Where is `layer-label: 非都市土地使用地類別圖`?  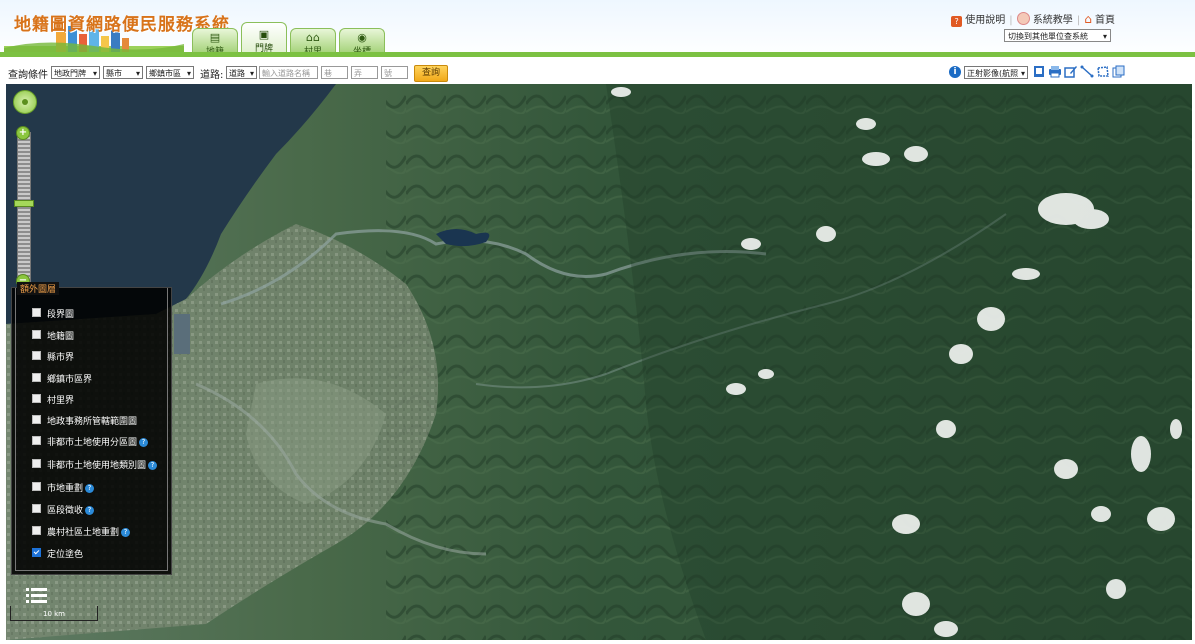 layer-label: 非都市土地使用地類別圖 is located at coordinates (97, 466).